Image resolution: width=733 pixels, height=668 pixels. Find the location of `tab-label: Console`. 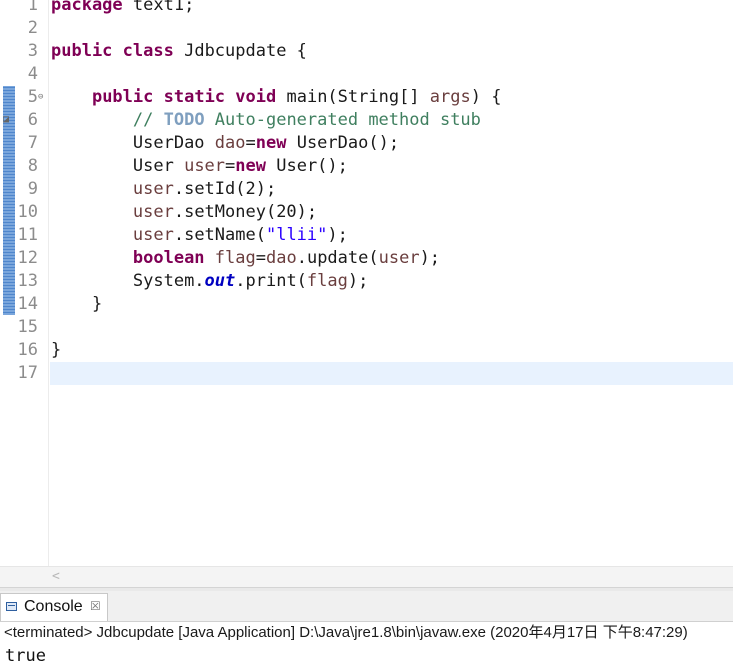

tab-label: Console is located at coordinates (53, 606).